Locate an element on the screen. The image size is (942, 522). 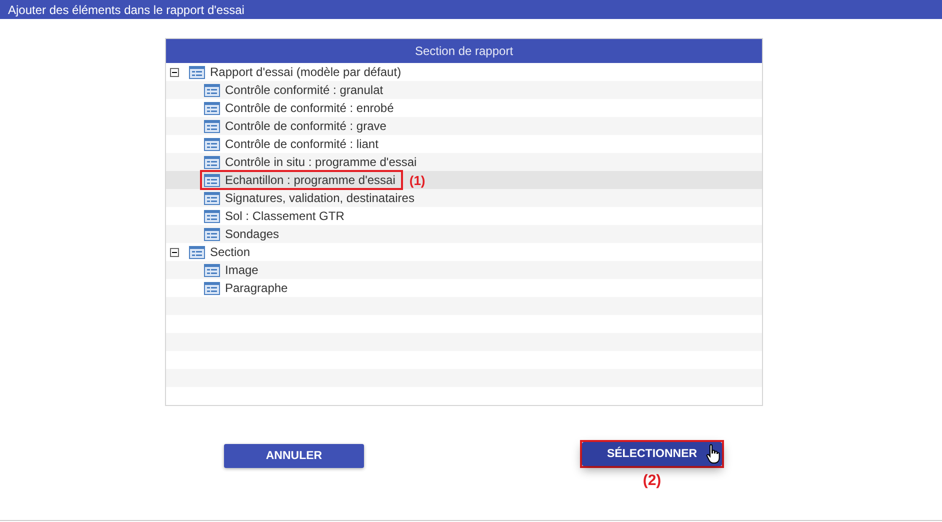
tree-row: Echantillon : programme d'essai (1) is located at coordinates (464, 180).